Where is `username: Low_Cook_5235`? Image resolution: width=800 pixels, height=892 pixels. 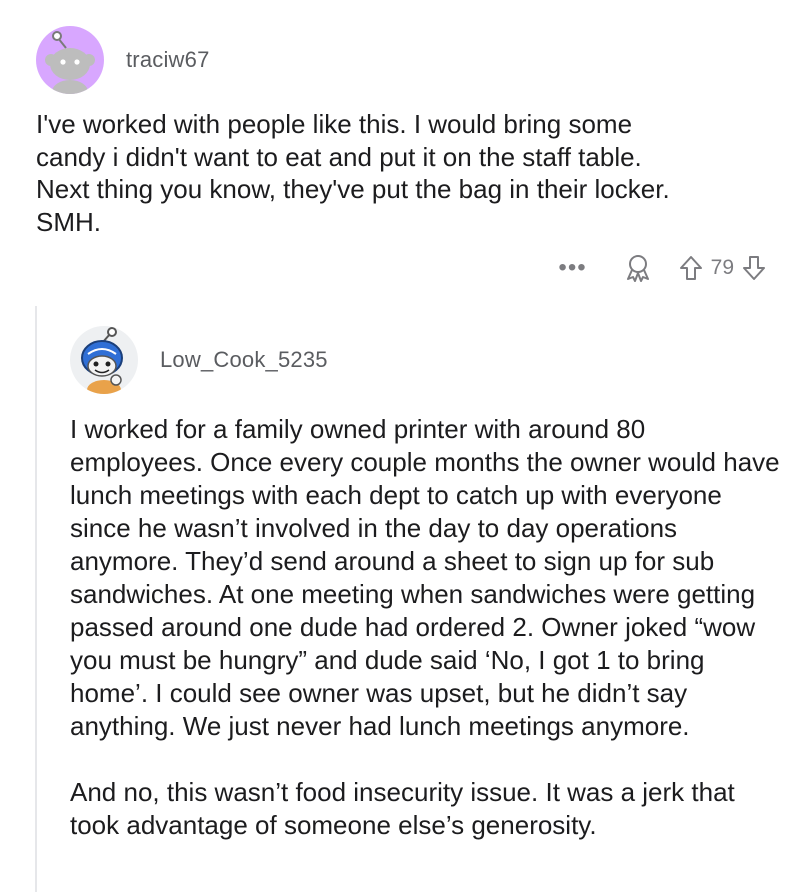
username: Low_Cook_5235 is located at coordinates (244, 360).